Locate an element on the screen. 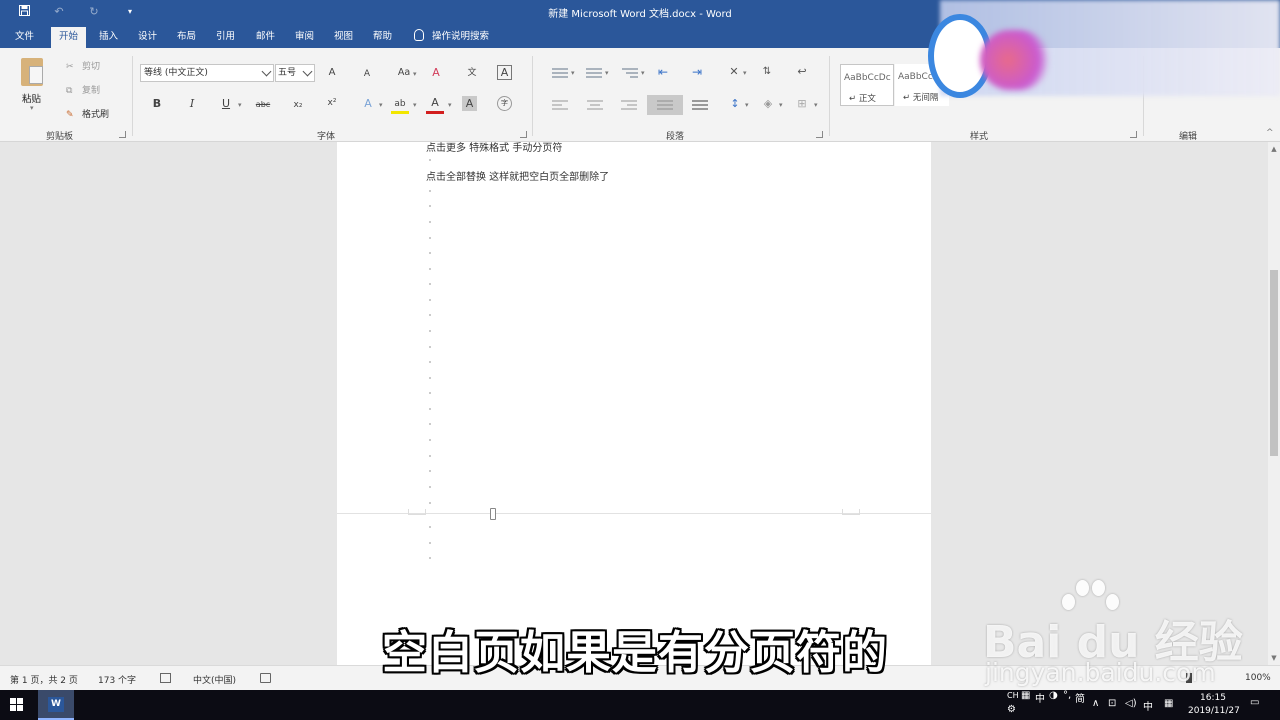 This screenshot has height=720, width=1280. proofing-icon is located at coordinates (165, 678).